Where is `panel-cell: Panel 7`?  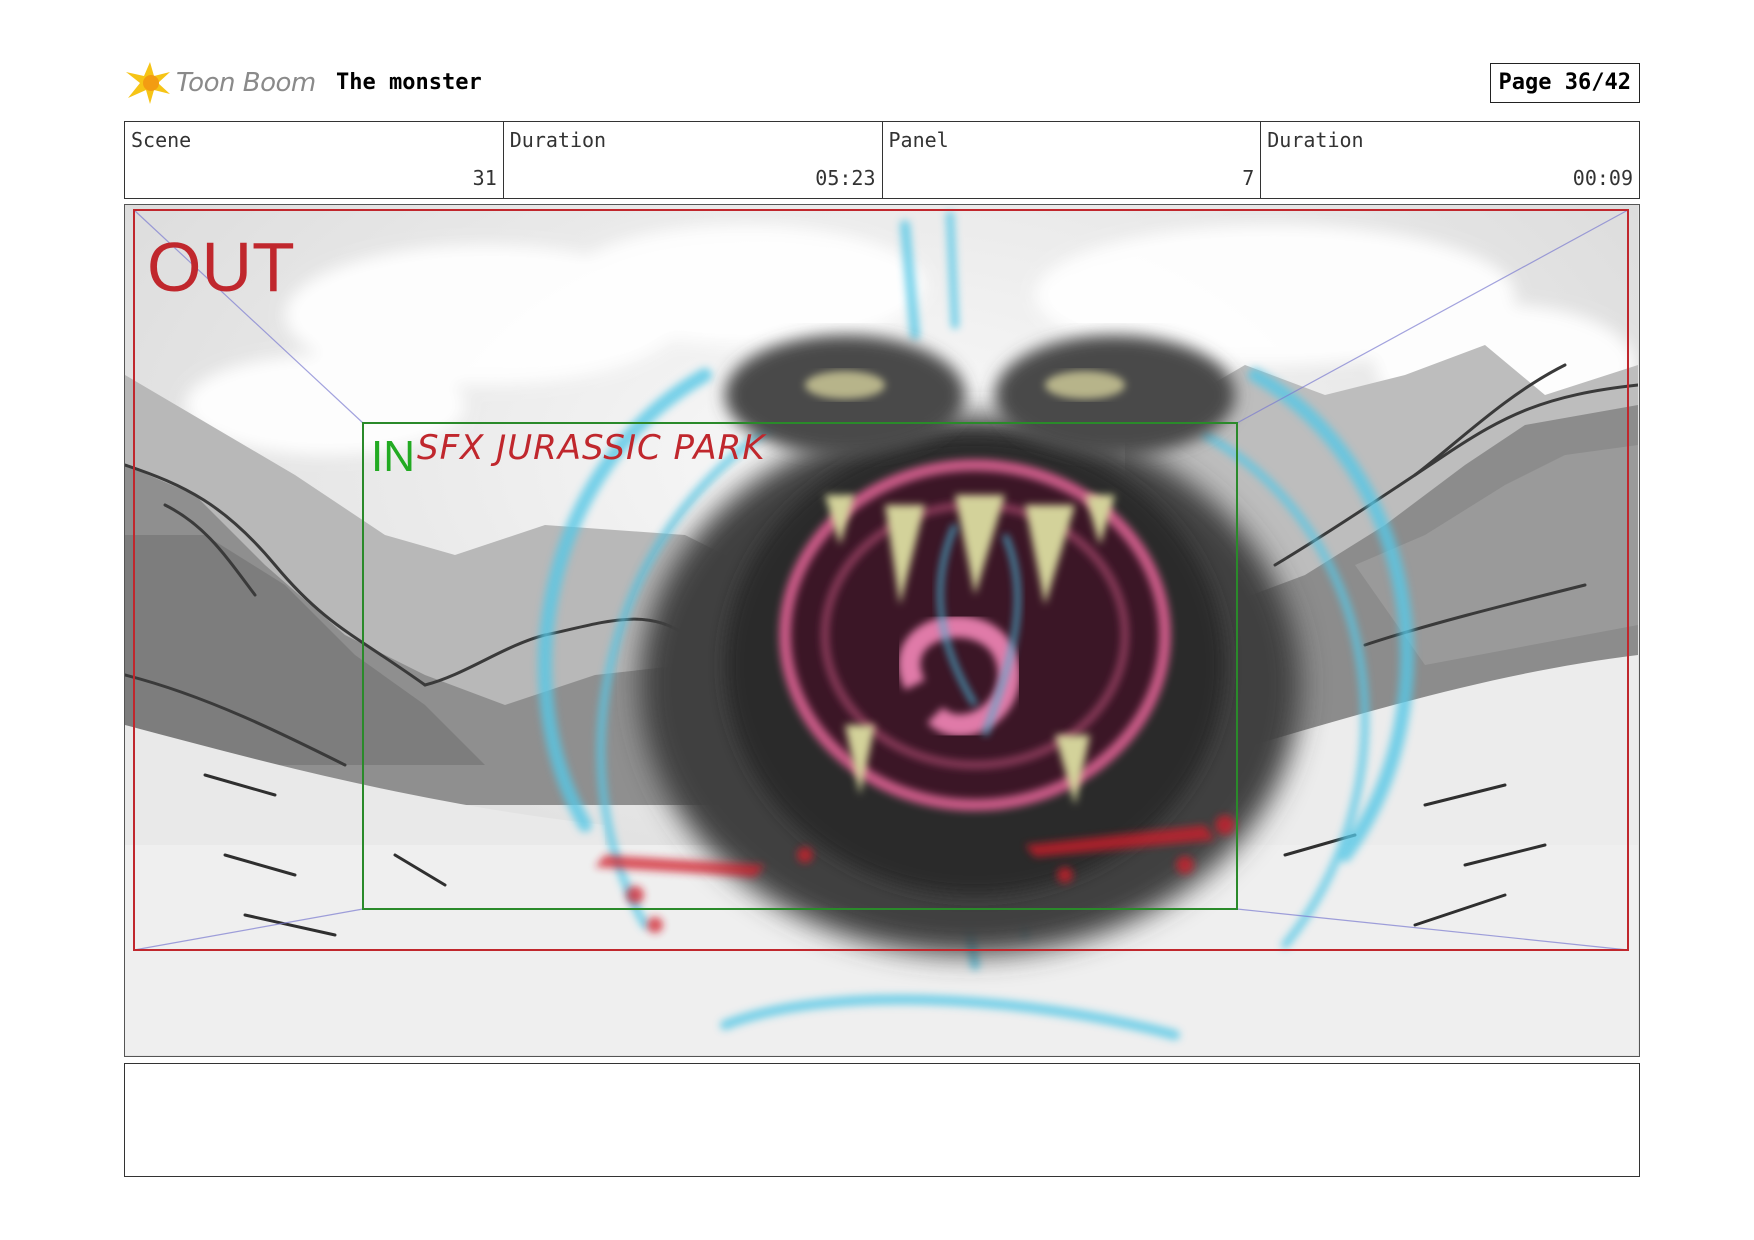
panel-cell: Panel 7 is located at coordinates (1072, 160).